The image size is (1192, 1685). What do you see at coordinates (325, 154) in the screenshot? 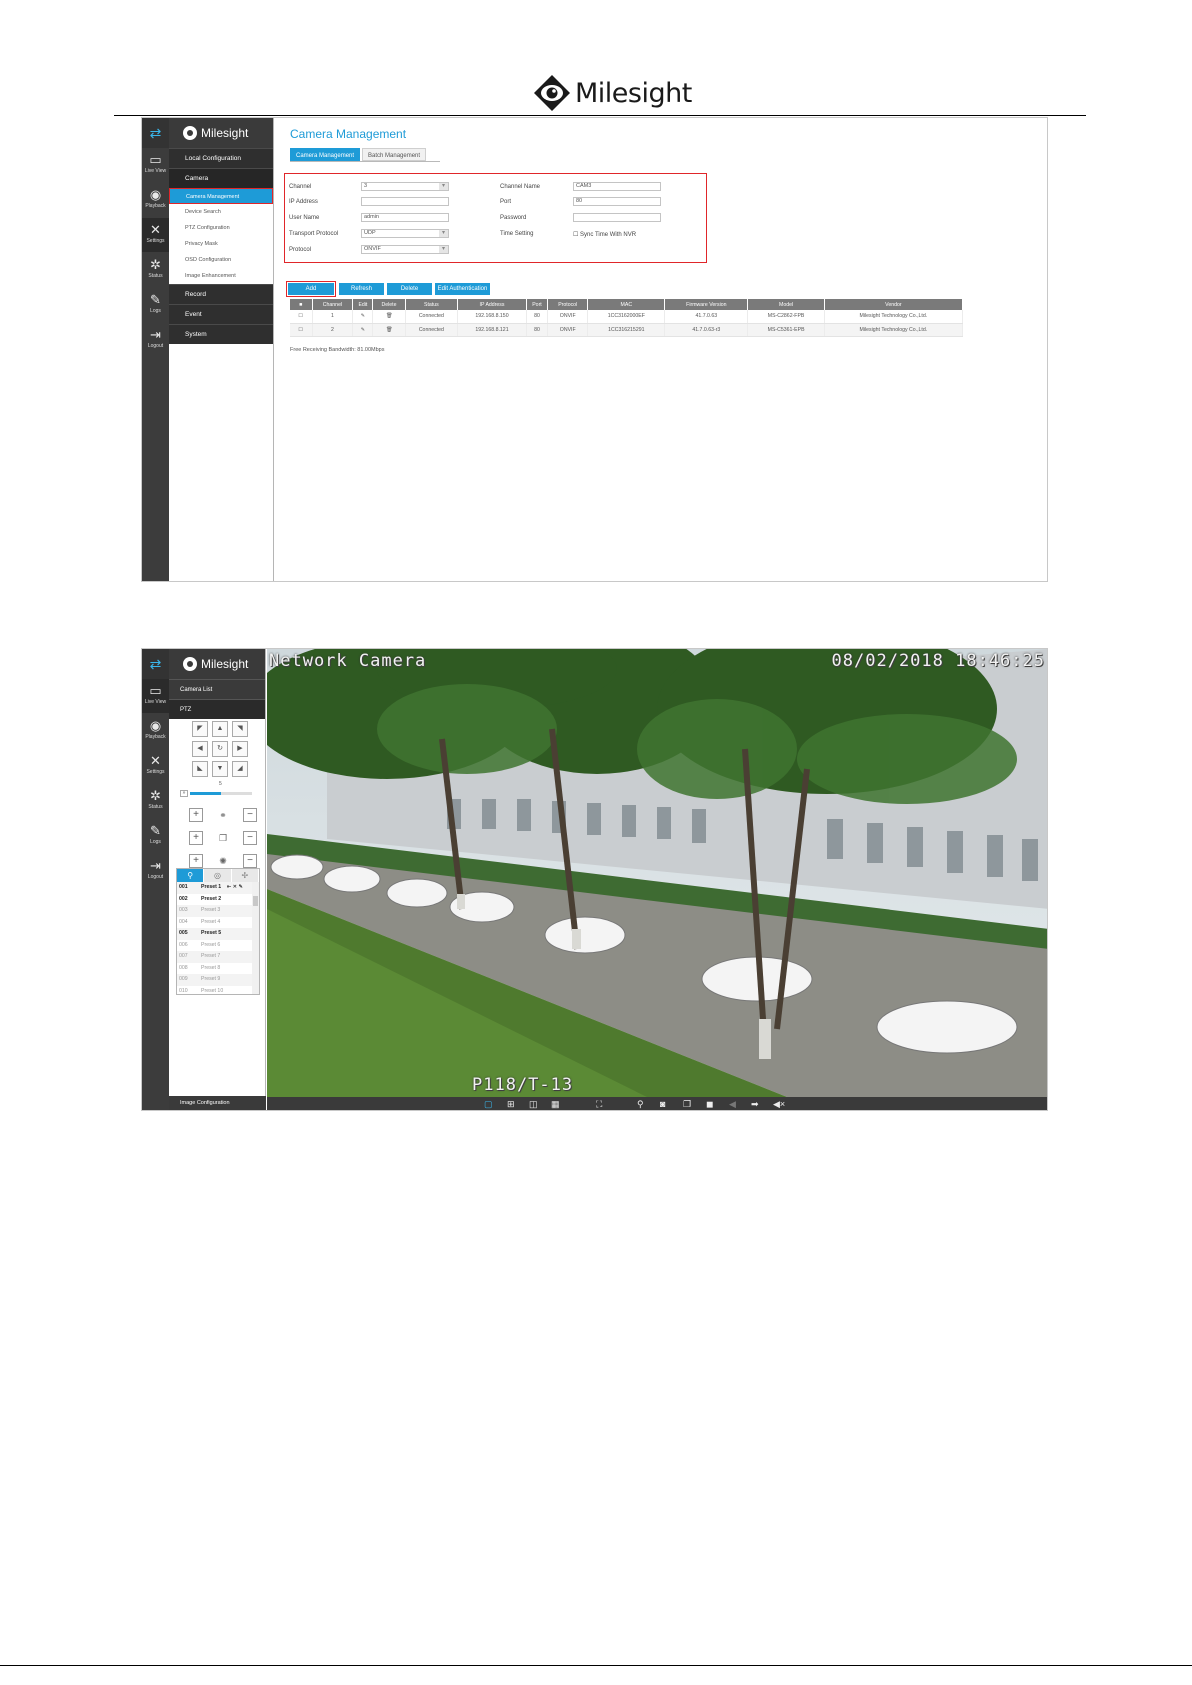
I see `tab-camera-management: Camera Management` at bounding box center [325, 154].